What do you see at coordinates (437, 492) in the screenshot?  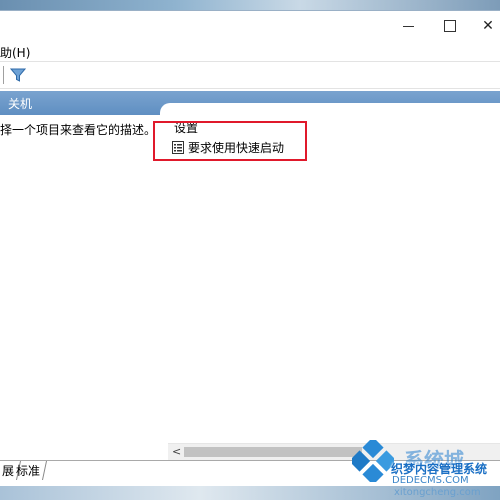 I see `watermark-url-secondary: xitongcheng.com` at bounding box center [437, 492].